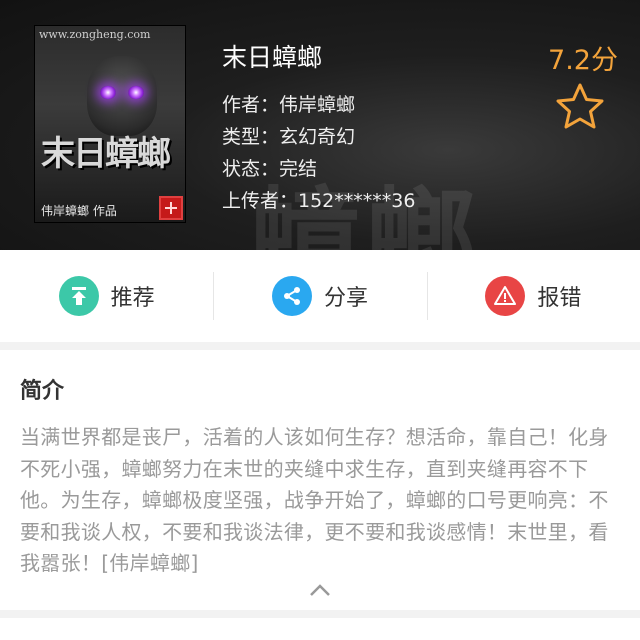  Describe the element at coordinates (108, 92) in the screenshot. I see `skull-eye-left` at that location.